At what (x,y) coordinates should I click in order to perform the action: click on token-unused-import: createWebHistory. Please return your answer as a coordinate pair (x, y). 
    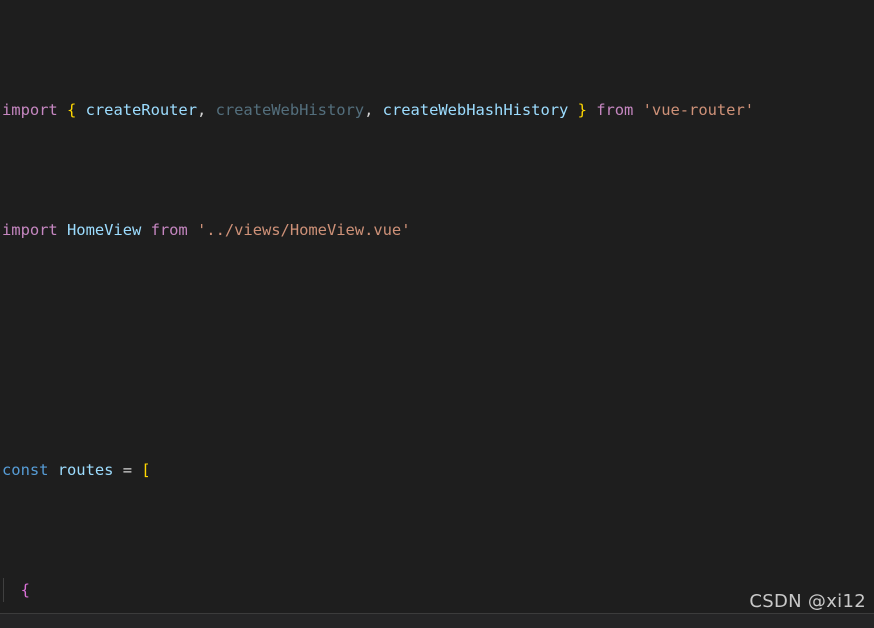
    Looking at the image, I should click on (290, 110).